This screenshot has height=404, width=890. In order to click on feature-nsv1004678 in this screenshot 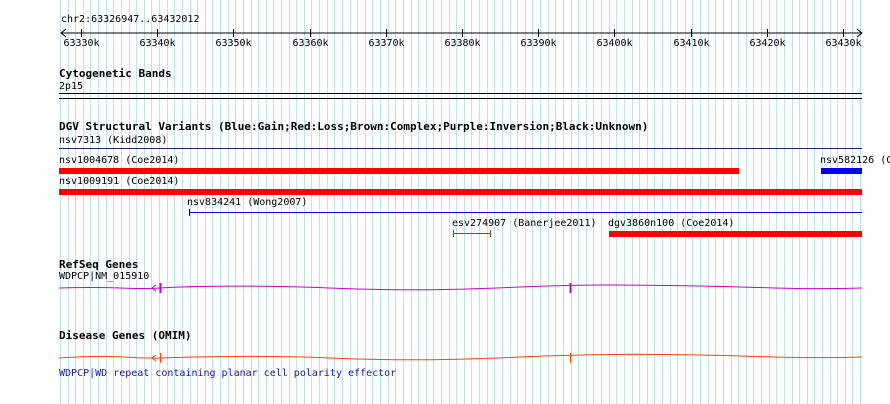, I will do `click(399, 171)`.